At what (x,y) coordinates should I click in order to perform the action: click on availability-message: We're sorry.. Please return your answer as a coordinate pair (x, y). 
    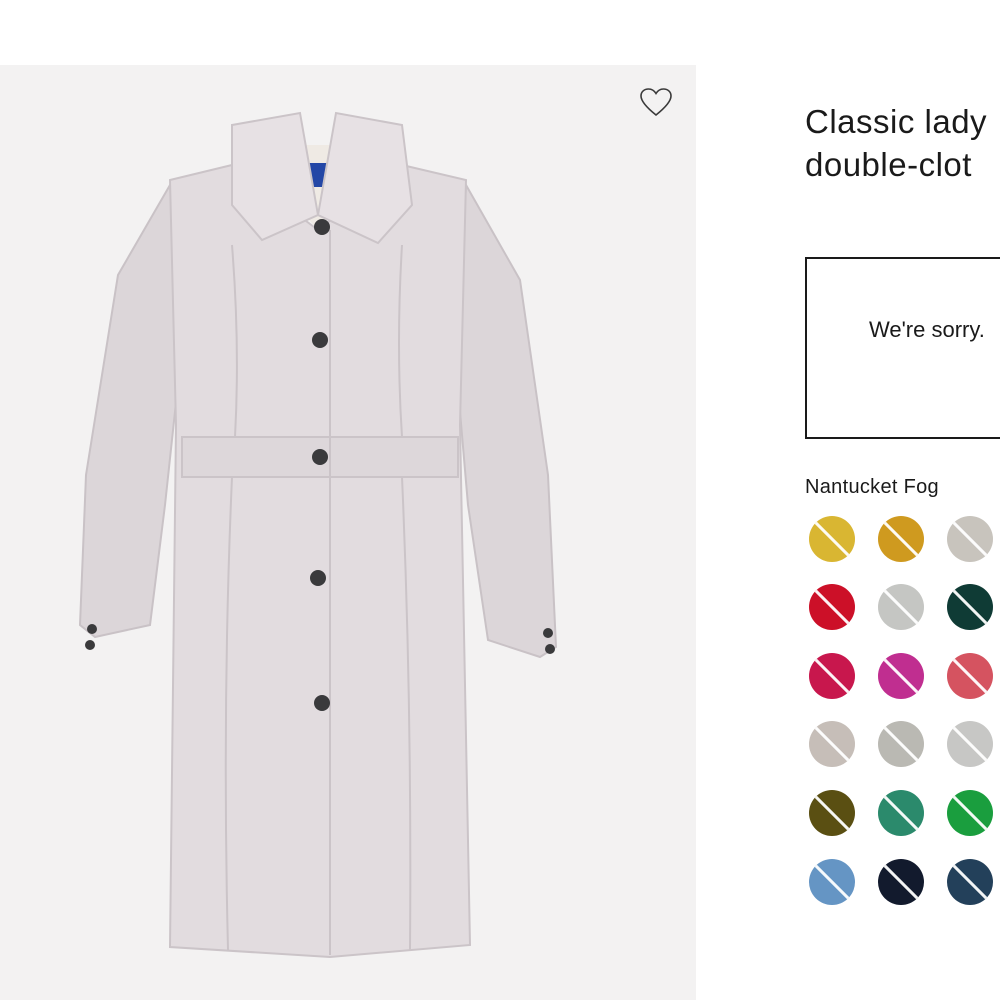
    Looking at the image, I should click on (927, 329).